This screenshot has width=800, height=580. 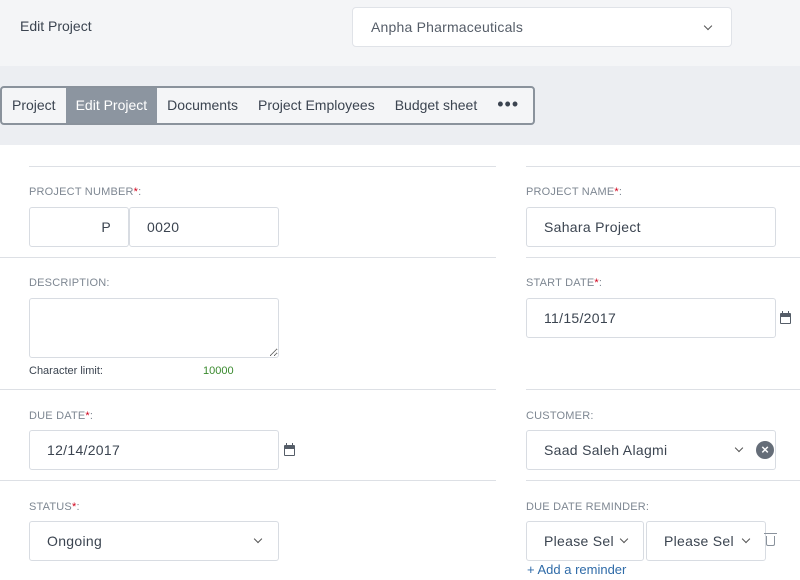 I want to click on tab-budget-sheet: Budget sheet, so click(x=436, y=105).